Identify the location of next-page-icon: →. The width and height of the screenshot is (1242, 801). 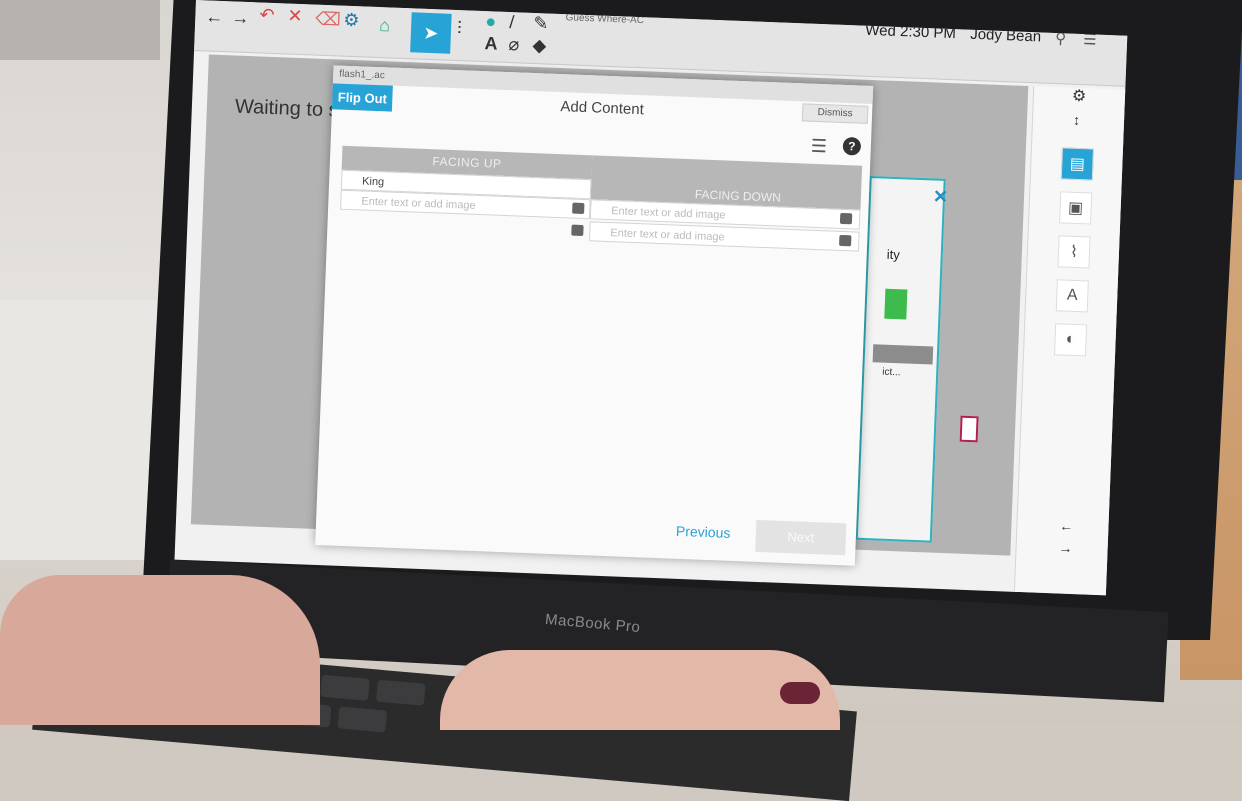
(1065, 548).